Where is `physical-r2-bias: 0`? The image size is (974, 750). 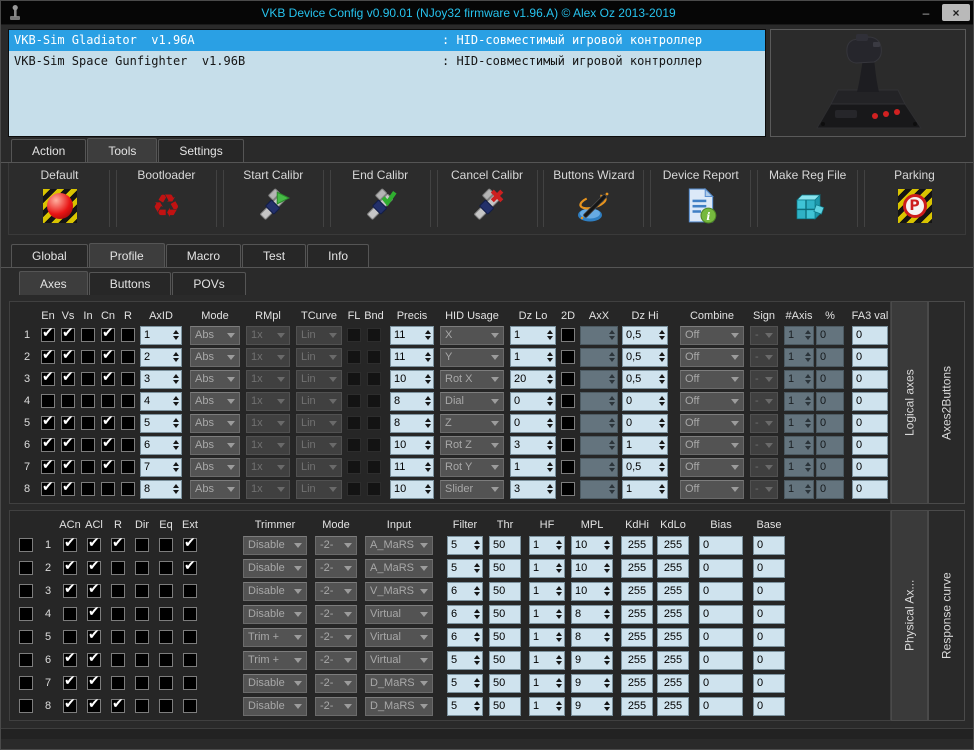
physical-r2-bias: 0 is located at coordinates (721, 568).